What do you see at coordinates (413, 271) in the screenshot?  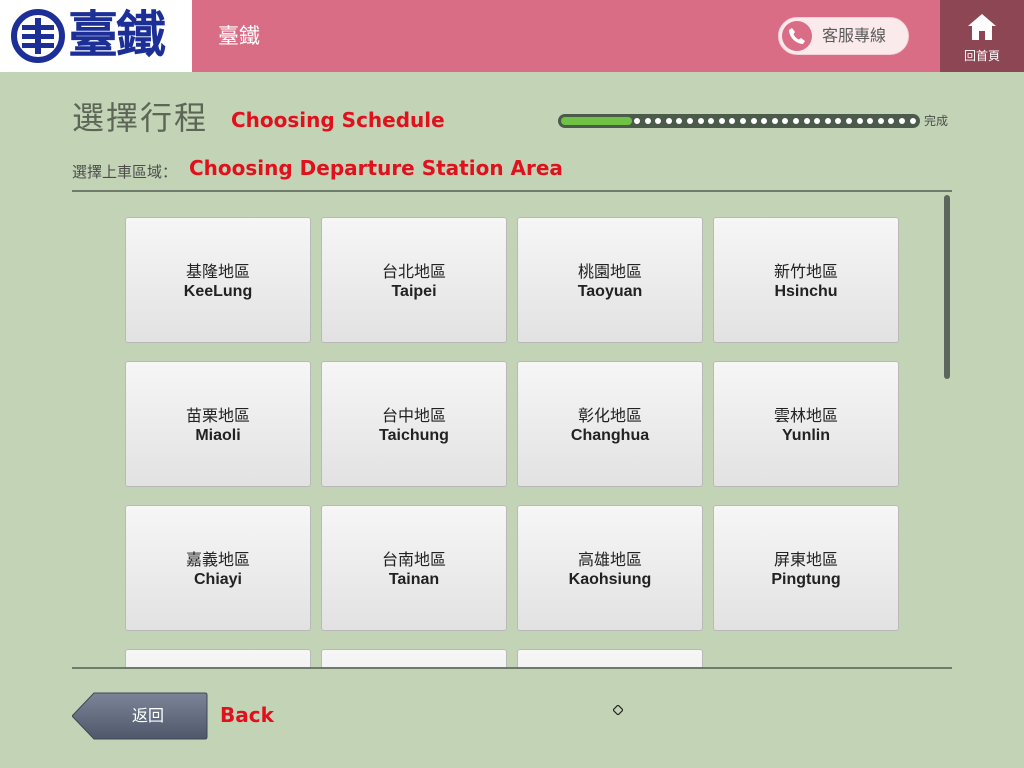 I see `area-name-zh: 台北地區` at bounding box center [413, 271].